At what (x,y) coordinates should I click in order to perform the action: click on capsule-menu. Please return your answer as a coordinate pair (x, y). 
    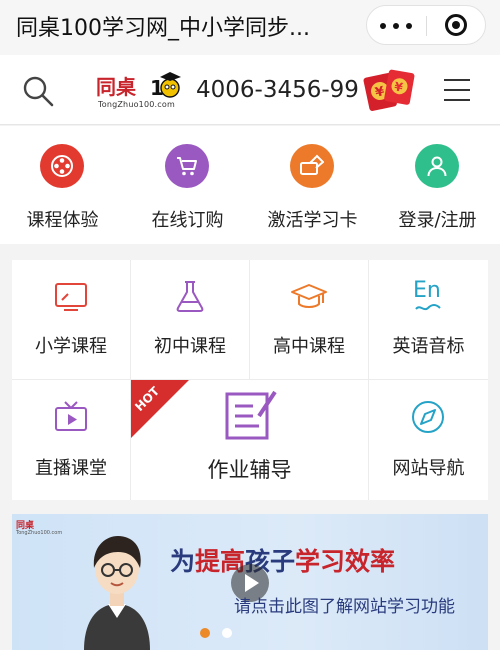
    Looking at the image, I should click on (426, 25).